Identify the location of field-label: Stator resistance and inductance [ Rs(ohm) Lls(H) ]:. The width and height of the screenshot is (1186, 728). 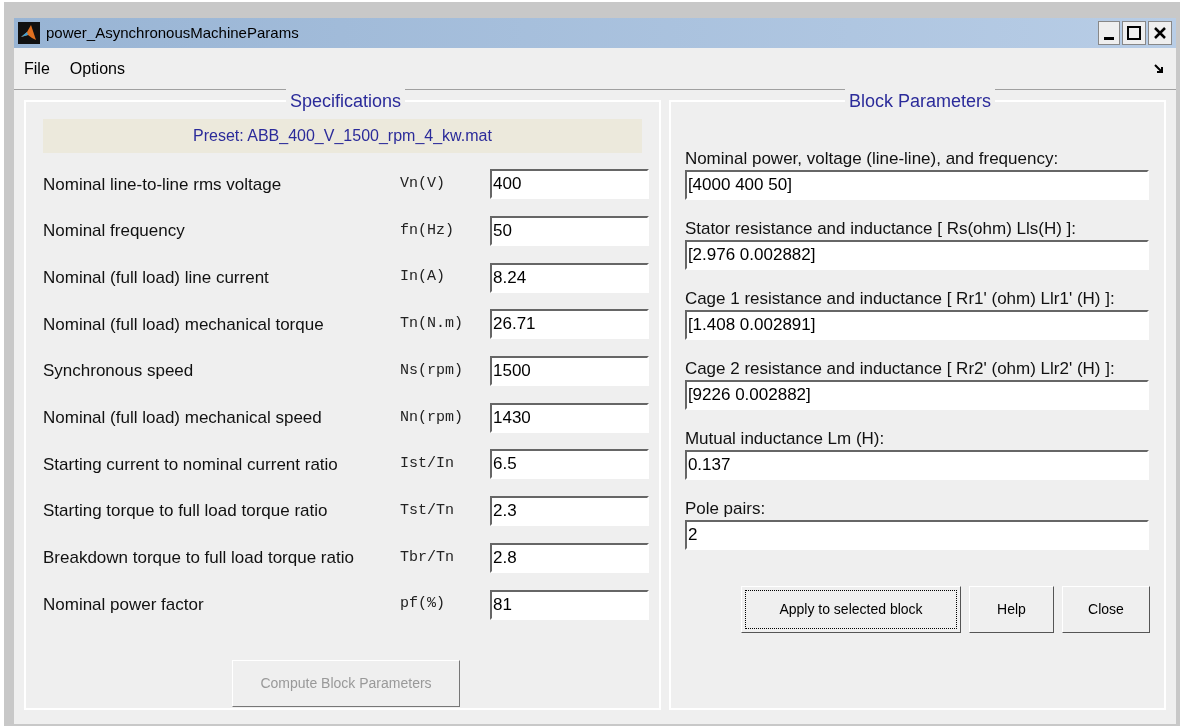
(881, 229).